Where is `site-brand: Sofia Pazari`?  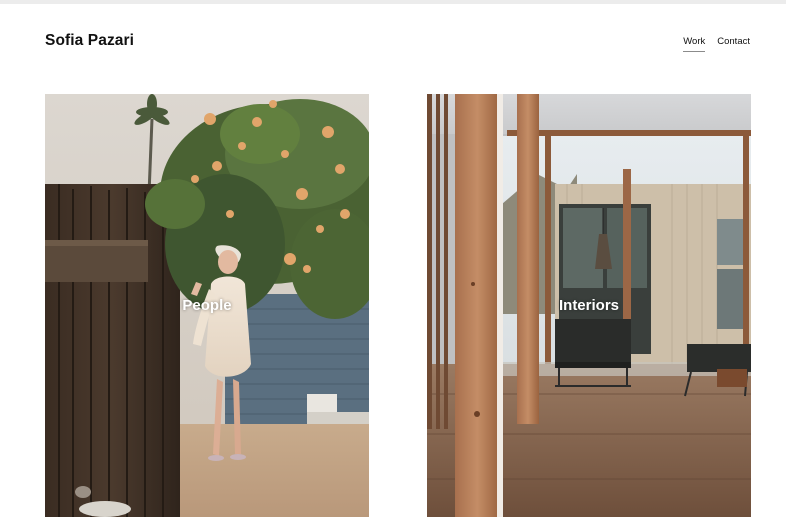 site-brand: Sofia Pazari is located at coordinates (89, 41).